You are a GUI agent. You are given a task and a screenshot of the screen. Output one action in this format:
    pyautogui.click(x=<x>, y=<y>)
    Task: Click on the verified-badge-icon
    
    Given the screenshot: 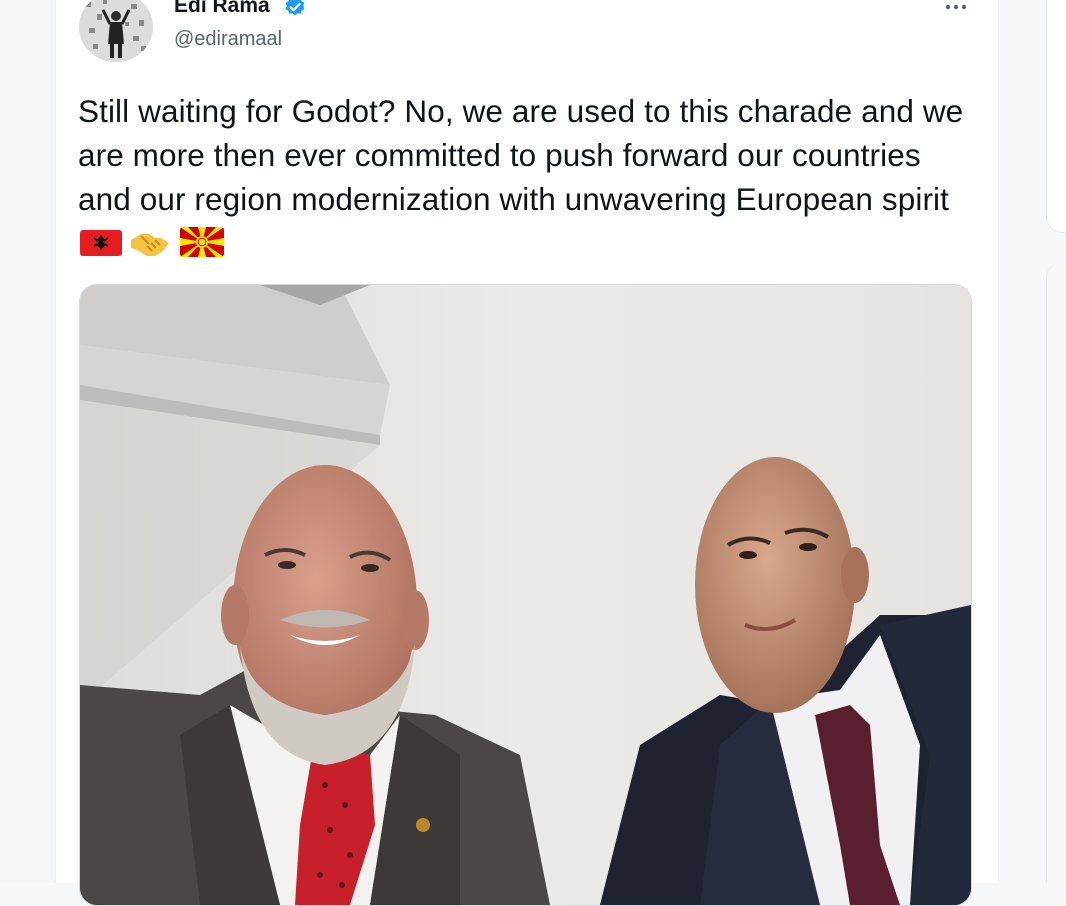 What is the action you would take?
    pyautogui.click(x=295, y=8)
    